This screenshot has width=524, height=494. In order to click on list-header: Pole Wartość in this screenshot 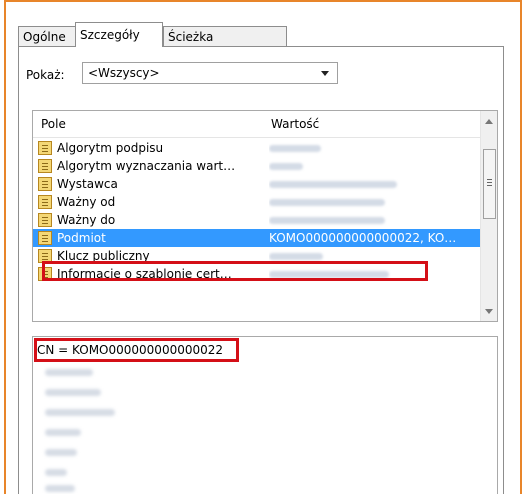, I will do `click(257, 124)`.